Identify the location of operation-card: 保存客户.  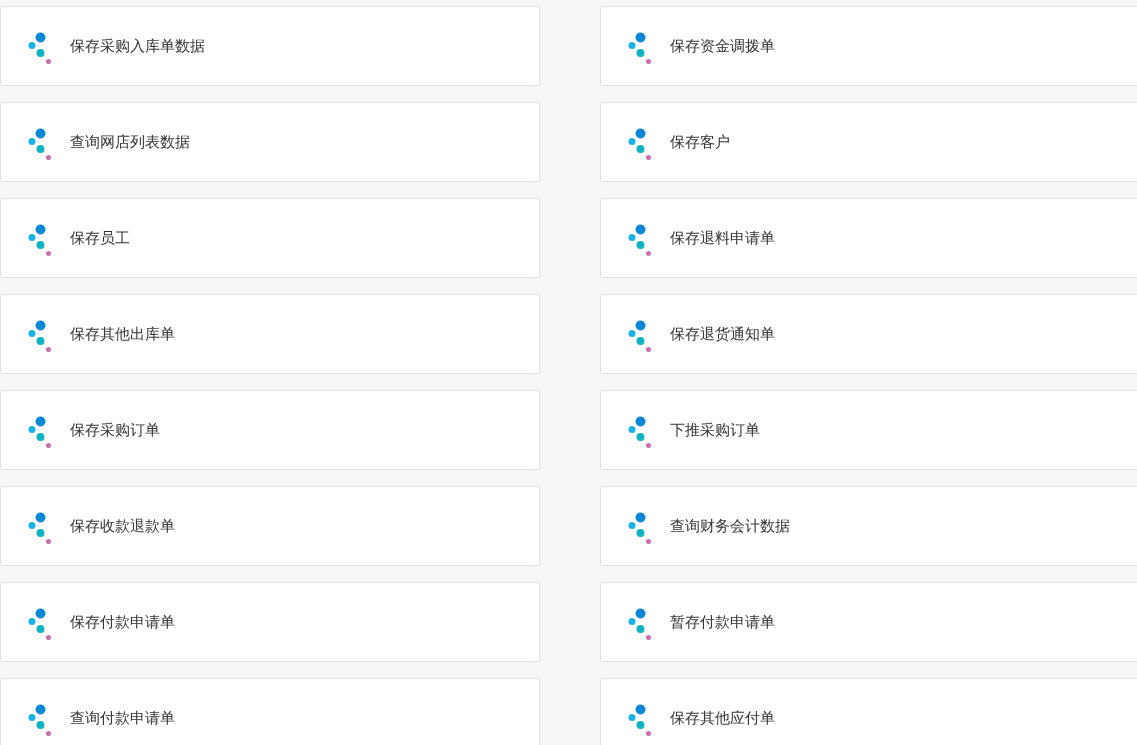
(868, 142).